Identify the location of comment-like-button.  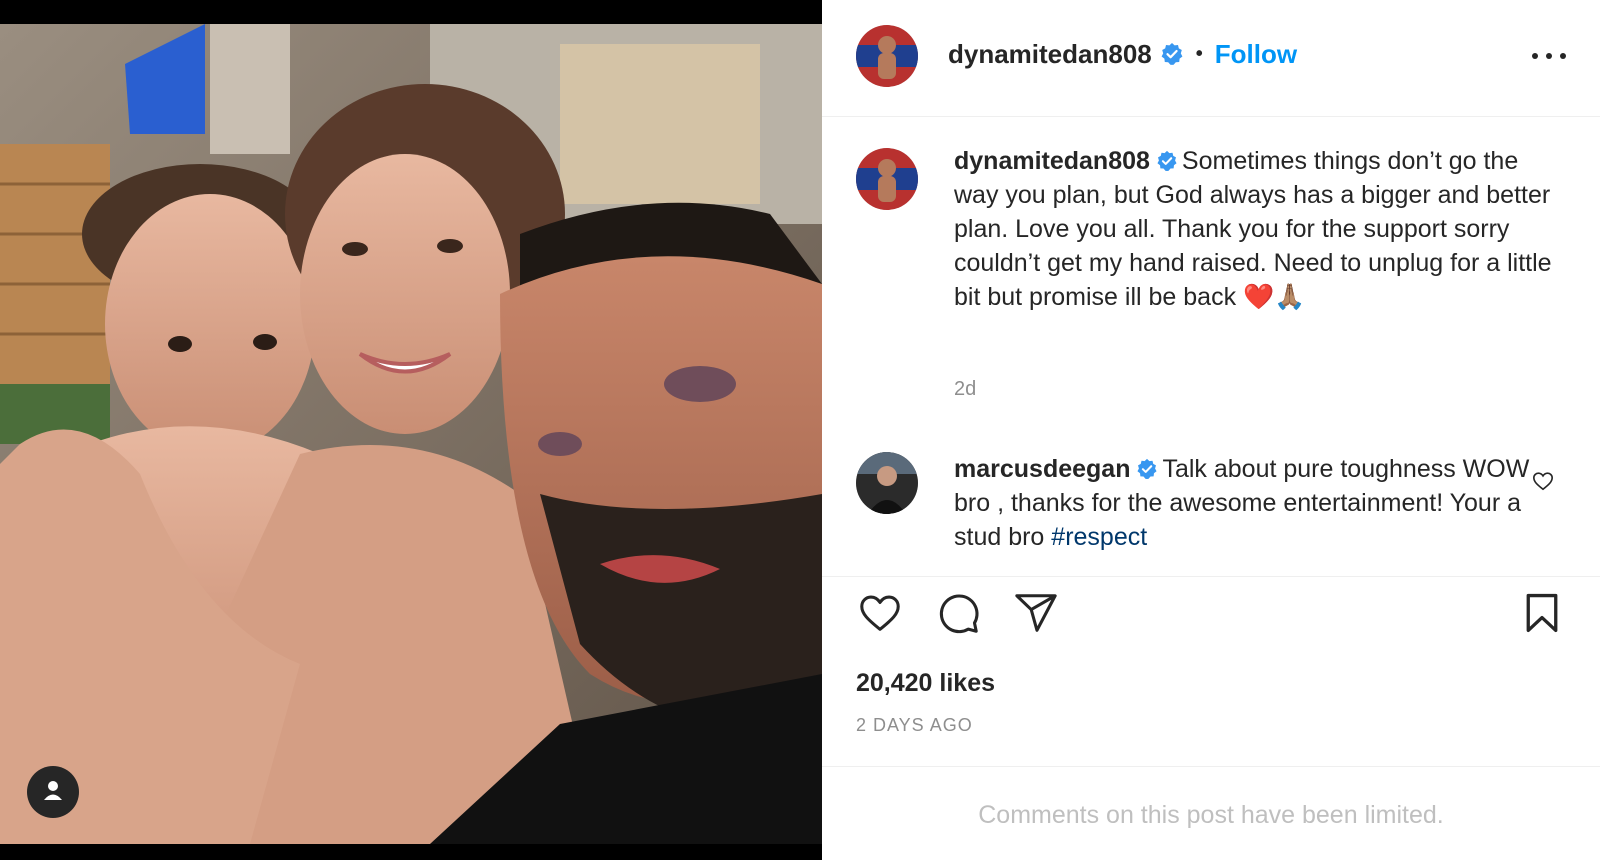
(1543, 481).